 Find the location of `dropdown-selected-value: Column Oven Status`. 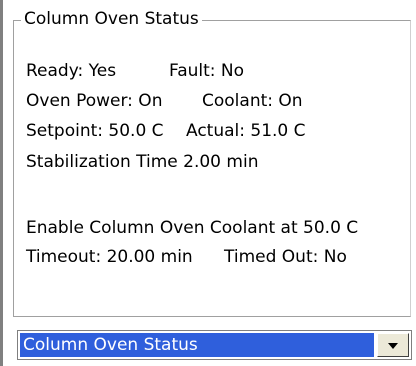

dropdown-selected-value: Column Oven Status is located at coordinates (197, 345).